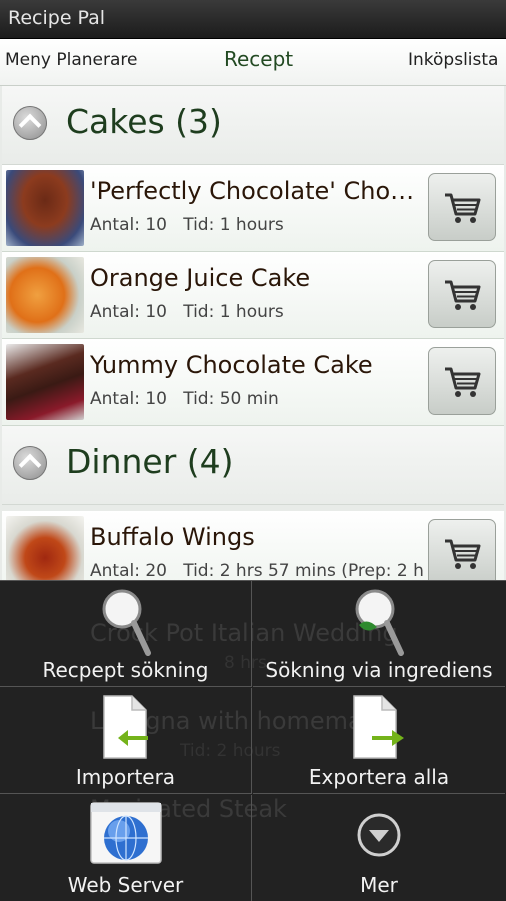  I want to click on recipe-title: 'Perfectly Chocolate' Chocolate Cake, so click(257, 191).